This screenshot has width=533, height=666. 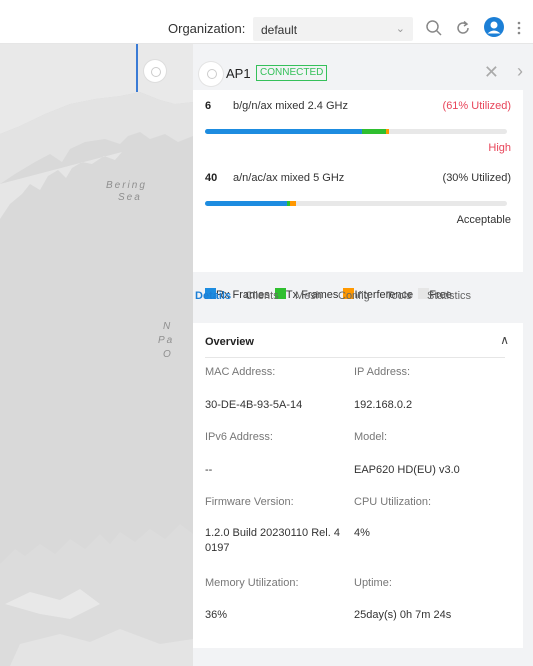 I want to click on ap-header: AP1 CONNECTED ✕ ›, so click(x=363, y=67).